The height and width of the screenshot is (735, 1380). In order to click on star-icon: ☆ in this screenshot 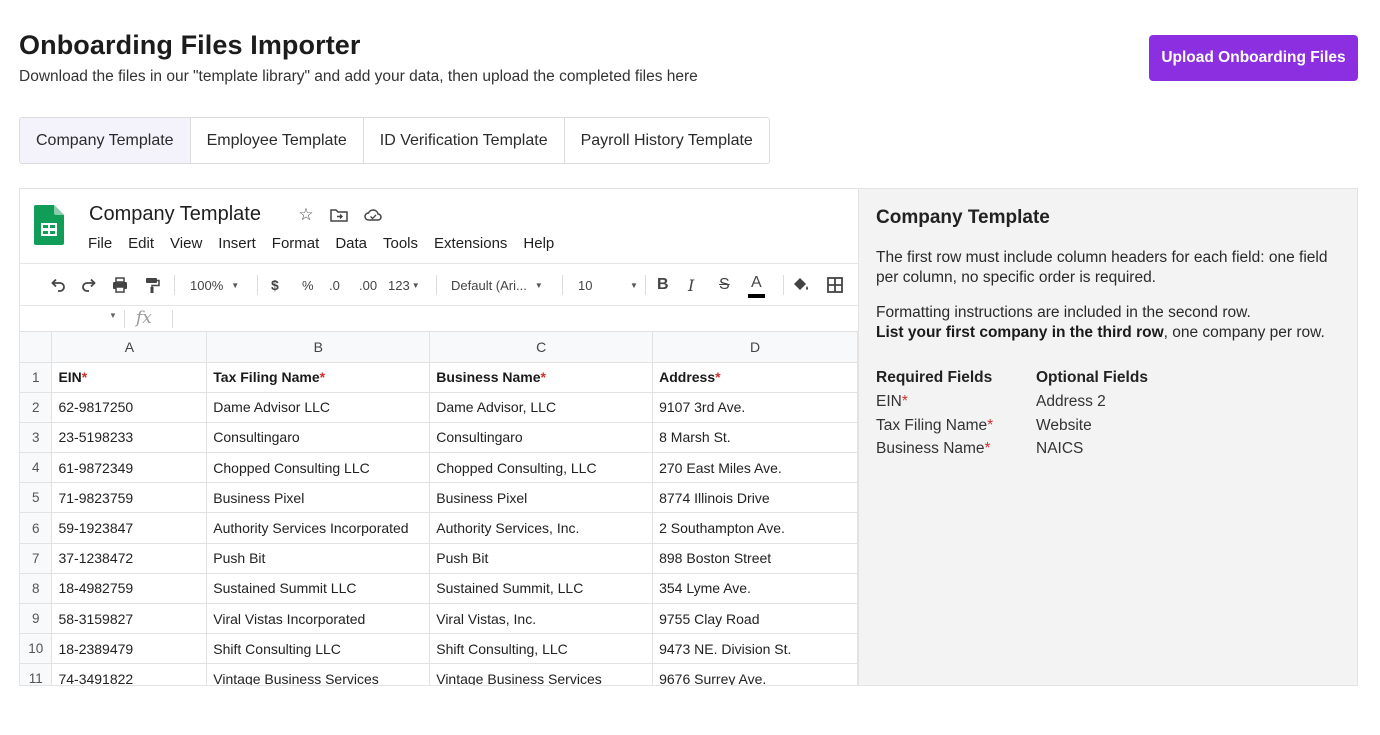, I will do `click(306, 215)`.